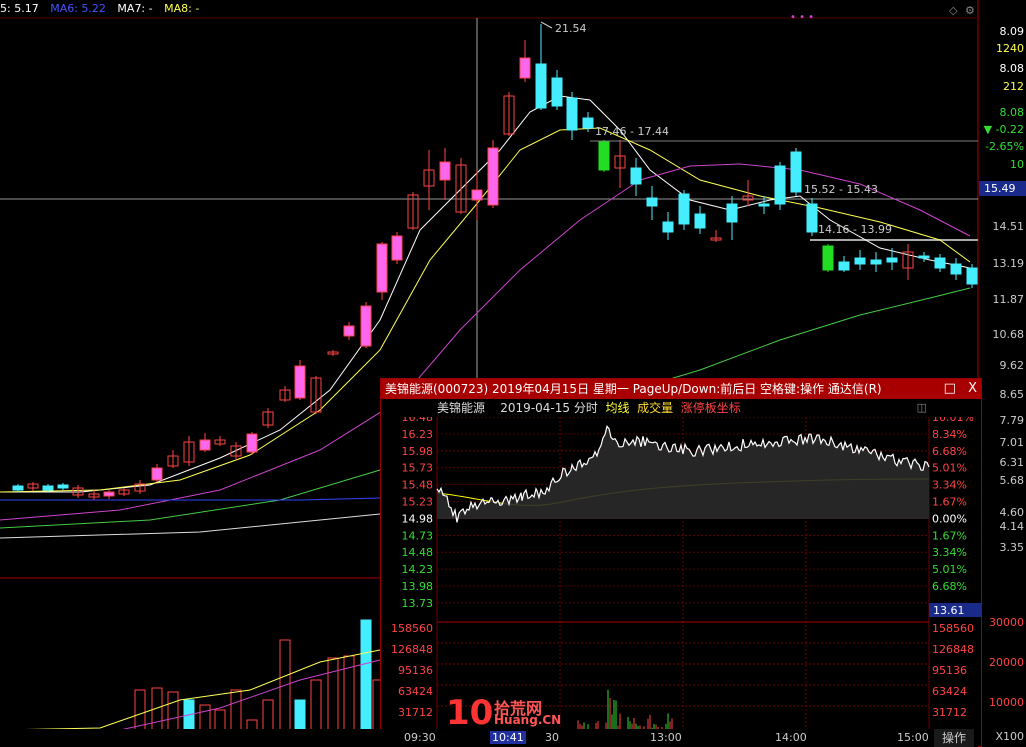  Describe the element at coordinates (1009, 299) in the screenshot. I see `price-axis-label: 11.87` at that location.